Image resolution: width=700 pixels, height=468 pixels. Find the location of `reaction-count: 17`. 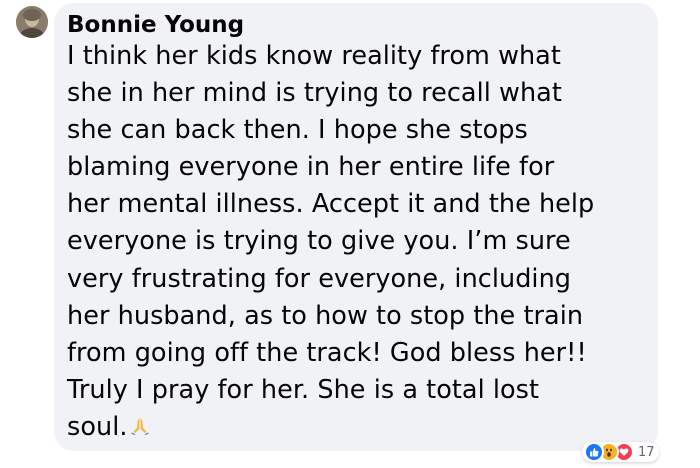

reaction-count: 17 is located at coordinates (646, 452).